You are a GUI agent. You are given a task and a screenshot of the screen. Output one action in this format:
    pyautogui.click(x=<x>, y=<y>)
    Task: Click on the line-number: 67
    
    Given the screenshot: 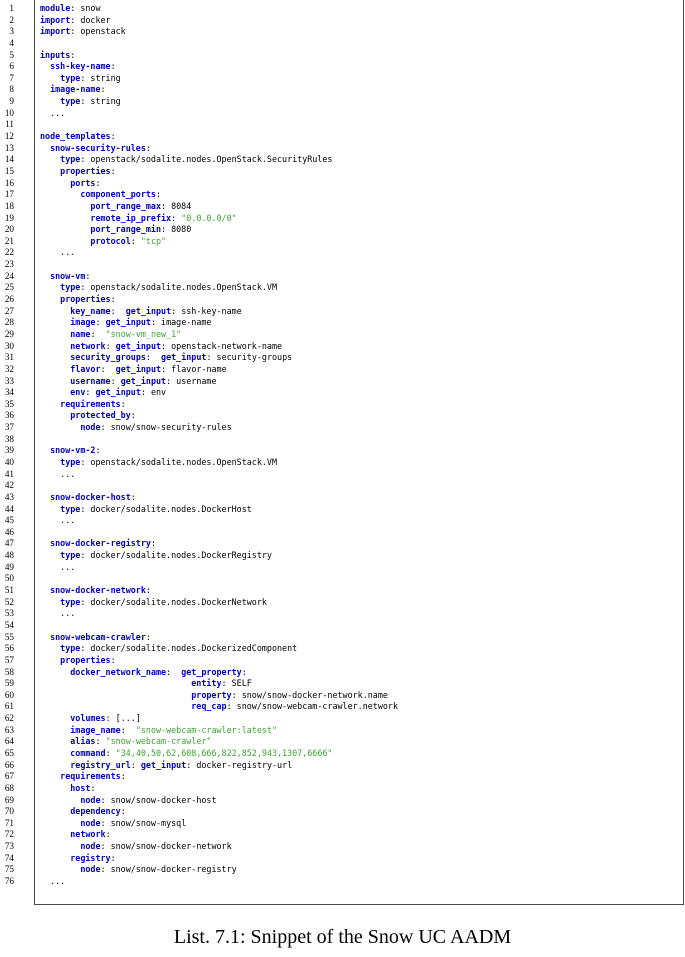 What is the action you would take?
    pyautogui.click(x=9, y=776)
    